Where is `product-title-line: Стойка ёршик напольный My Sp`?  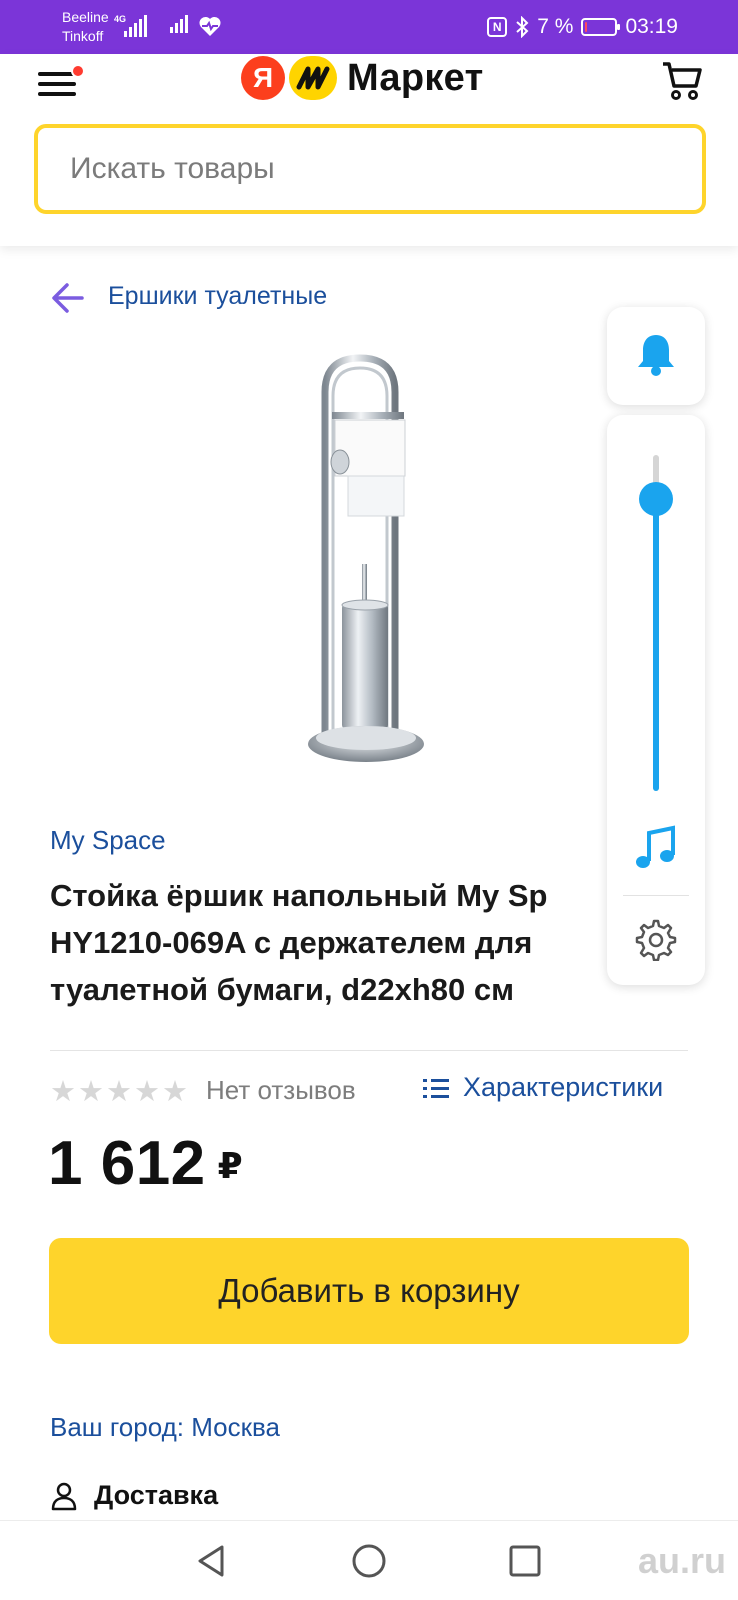
product-title-line: Стойка ёршик напольный My Sp is located at coordinates (299, 895).